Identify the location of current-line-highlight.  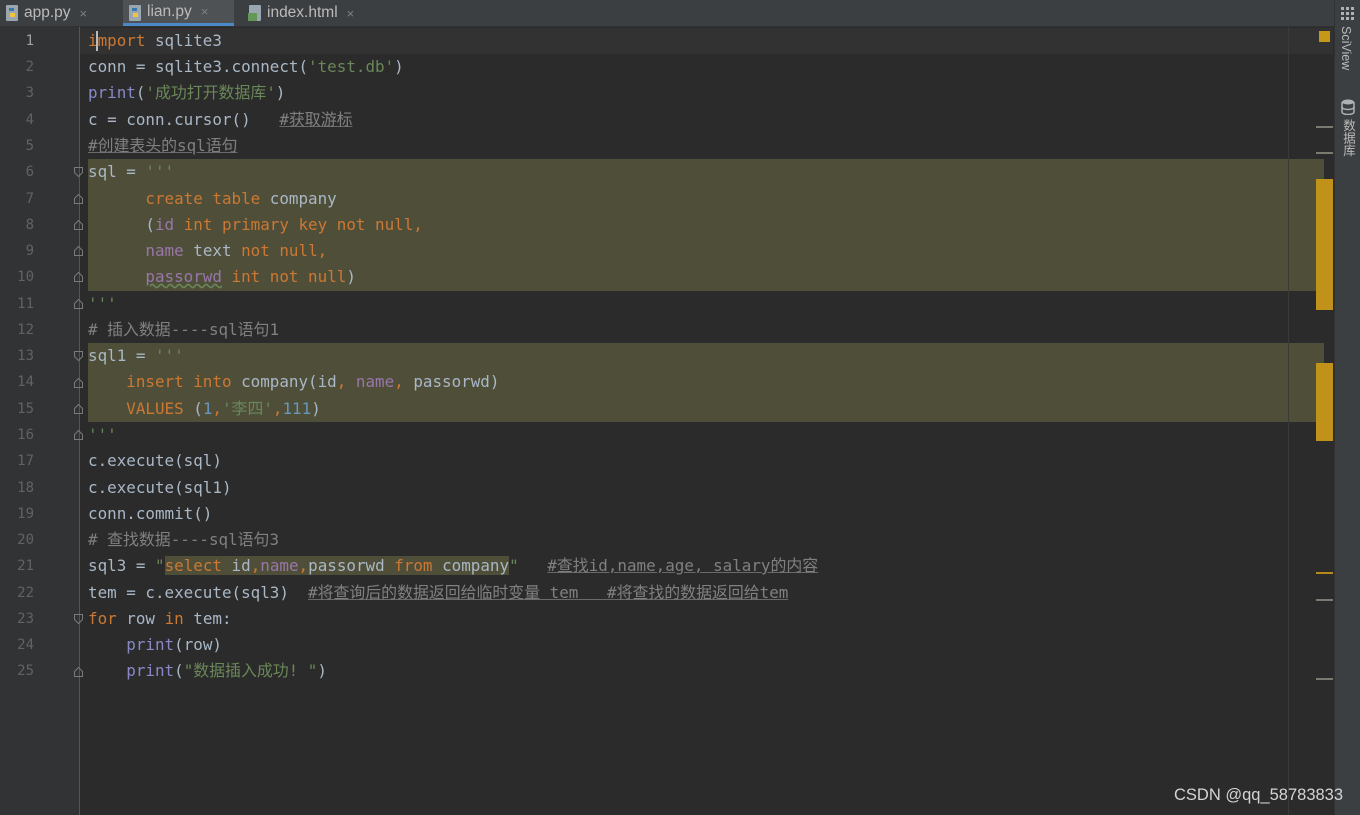
(706, 41).